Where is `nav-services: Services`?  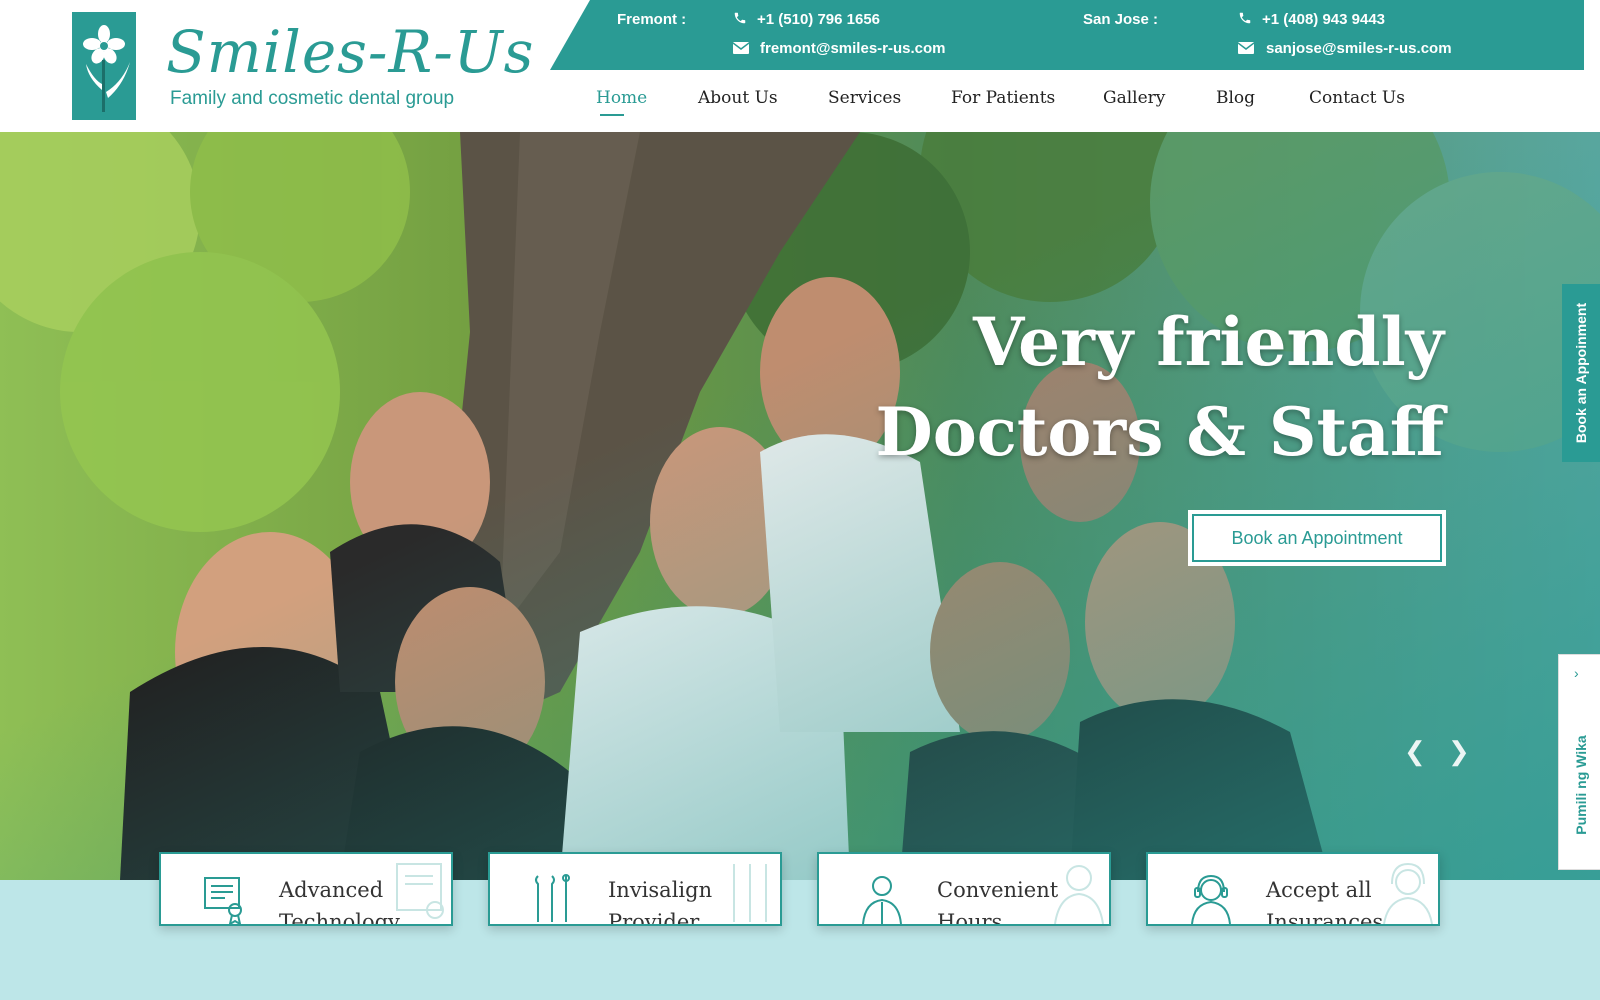 nav-services: Services is located at coordinates (864, 98).